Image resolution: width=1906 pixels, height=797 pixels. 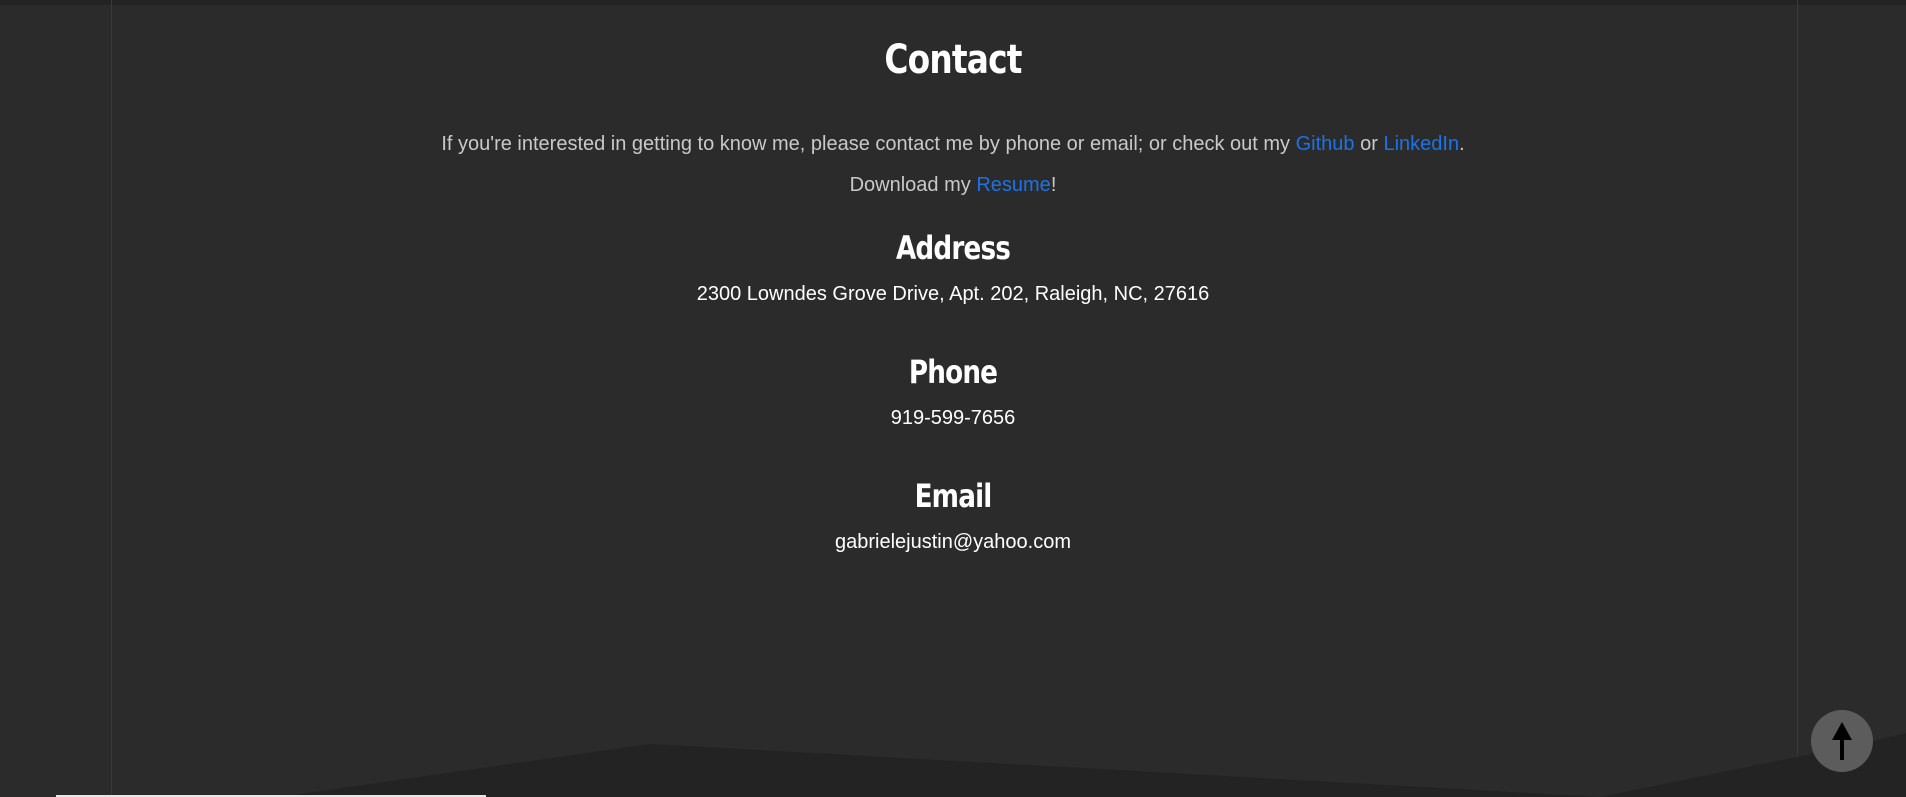 What do you see at coordinates (1325, 144) in the screenshot?
I see `github-link: Github` at bounding box center [1325, 144].